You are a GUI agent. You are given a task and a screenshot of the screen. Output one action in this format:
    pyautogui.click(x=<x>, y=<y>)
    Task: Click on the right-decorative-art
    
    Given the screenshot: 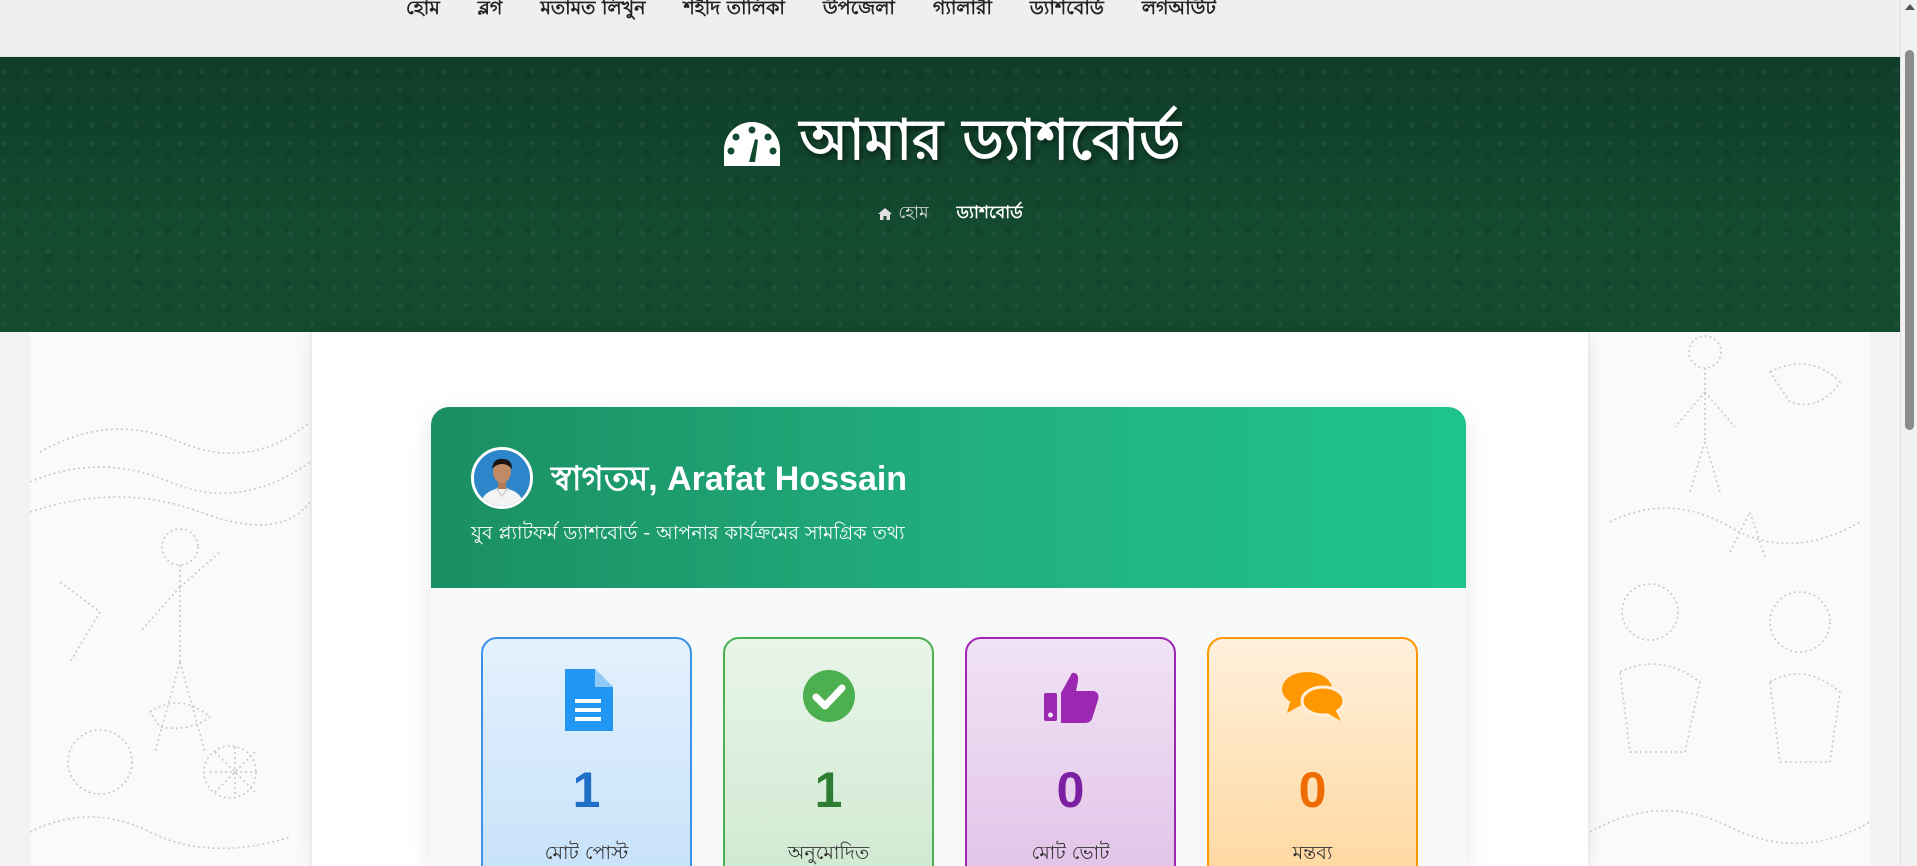 What is the action you would take?
    pyautogui.click(x=1730, y=599)
    